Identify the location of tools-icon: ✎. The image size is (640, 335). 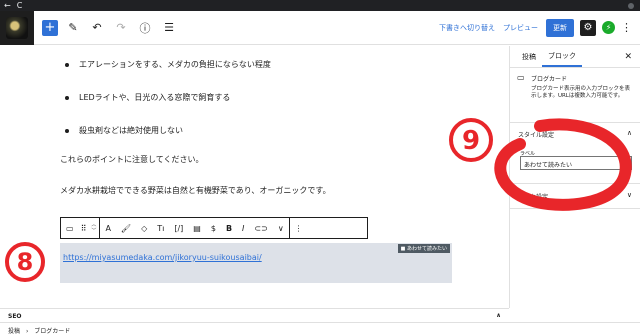
(73, 28).